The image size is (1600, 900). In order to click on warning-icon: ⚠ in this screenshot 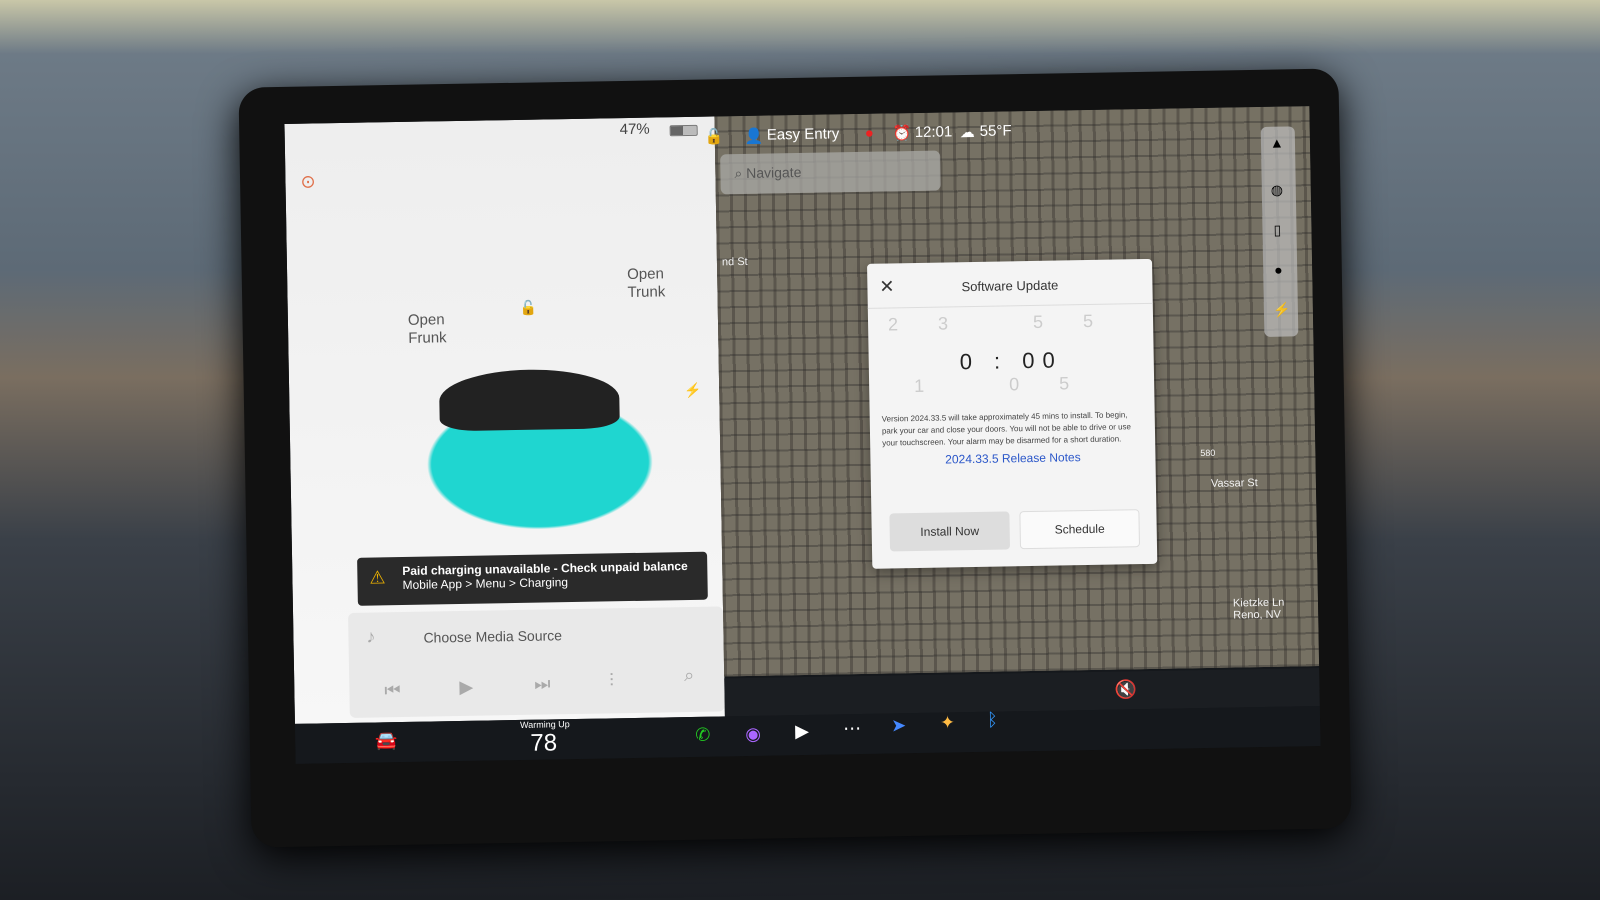, I will do `click(377, 577)`.